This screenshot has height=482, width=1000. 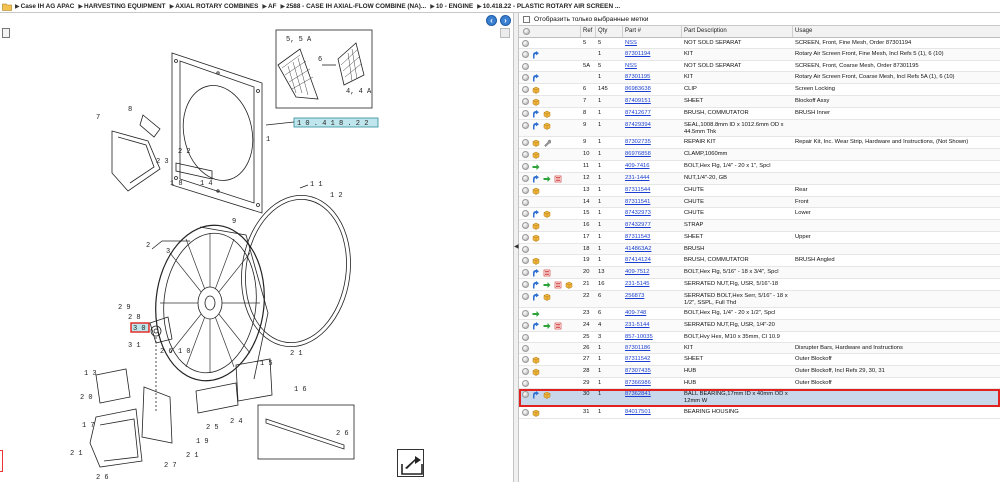 I want to click on table-row: 13 1 87311544 CHUTE Rear, so click(x=759, y=191).